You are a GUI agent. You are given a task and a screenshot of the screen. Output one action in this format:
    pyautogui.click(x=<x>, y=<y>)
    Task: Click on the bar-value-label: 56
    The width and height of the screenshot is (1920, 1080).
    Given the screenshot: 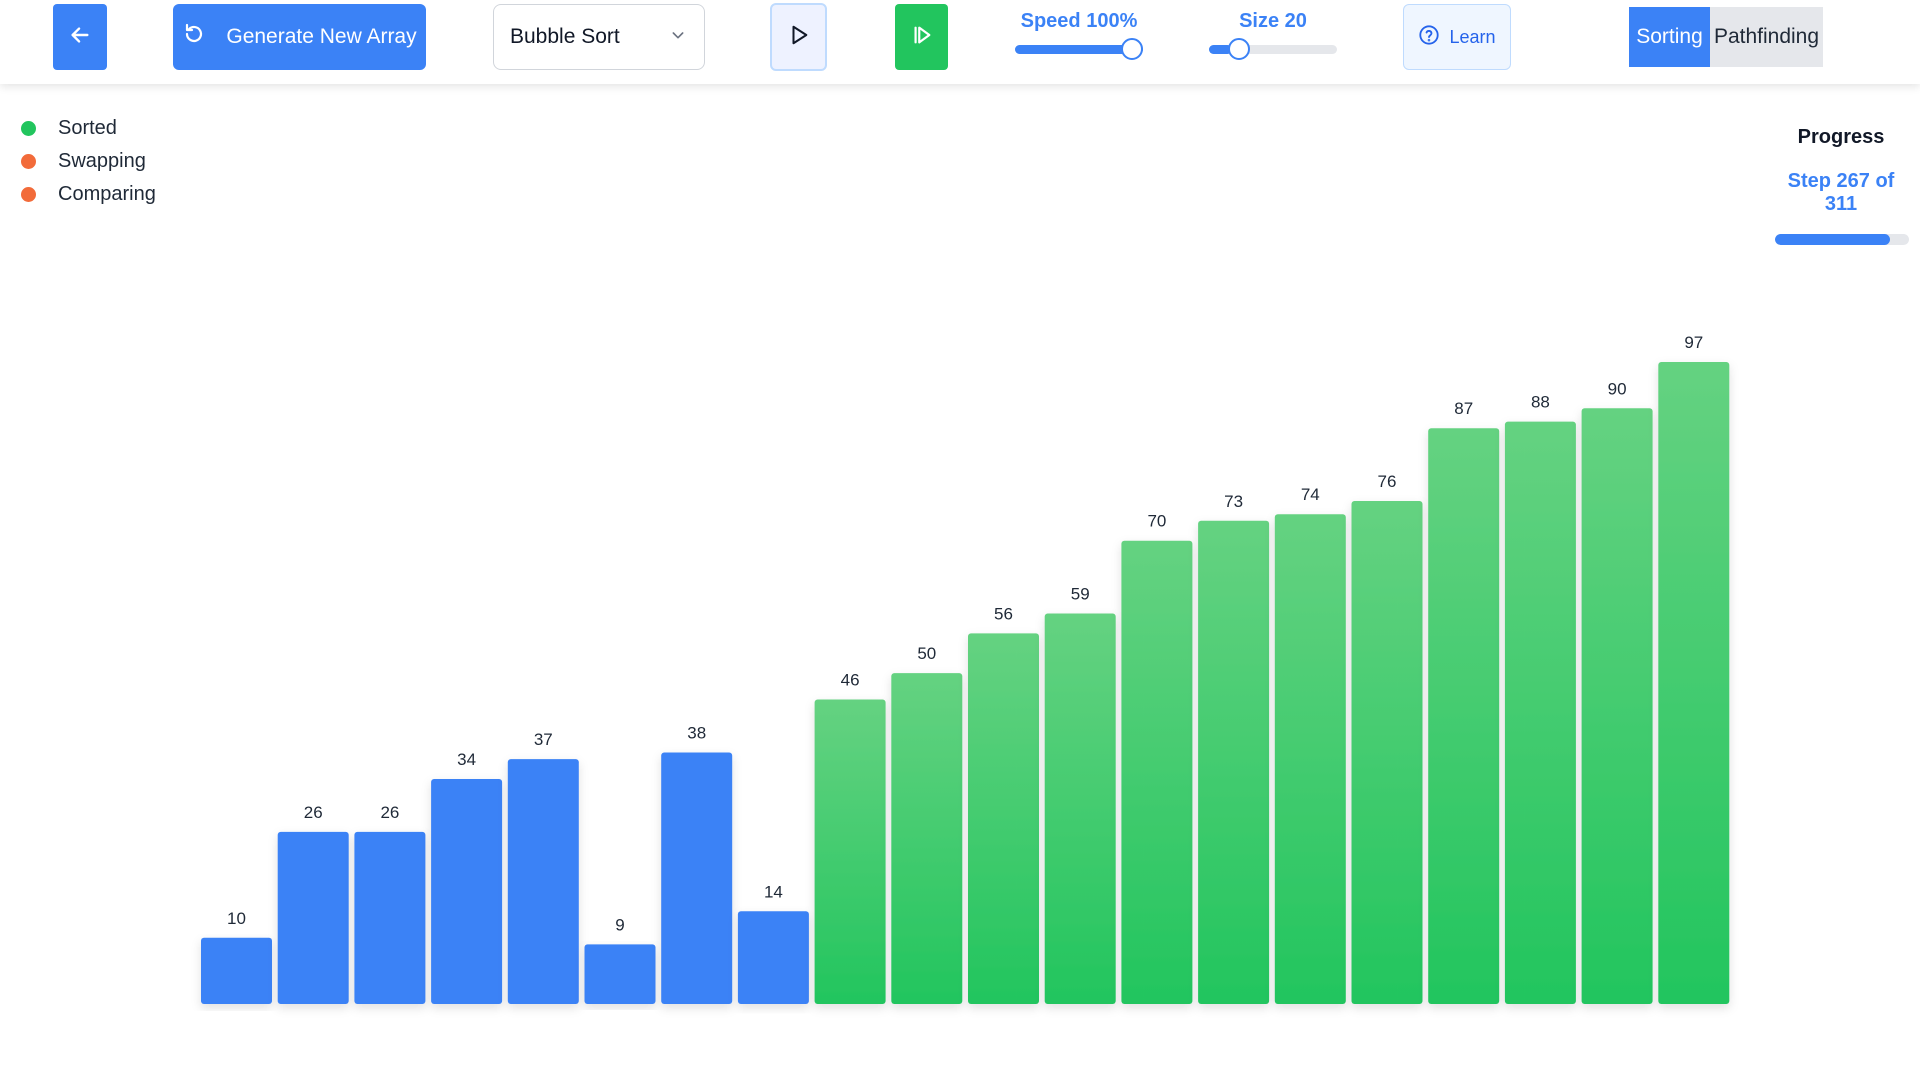 What is the action you would take?
    pyautogui.click(x=1003, y=613)
    